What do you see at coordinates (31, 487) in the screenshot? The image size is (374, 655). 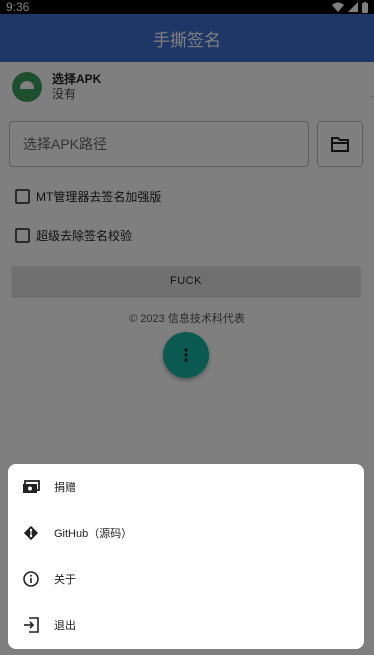 I see `money-icon` at bounding box center [31, 487].